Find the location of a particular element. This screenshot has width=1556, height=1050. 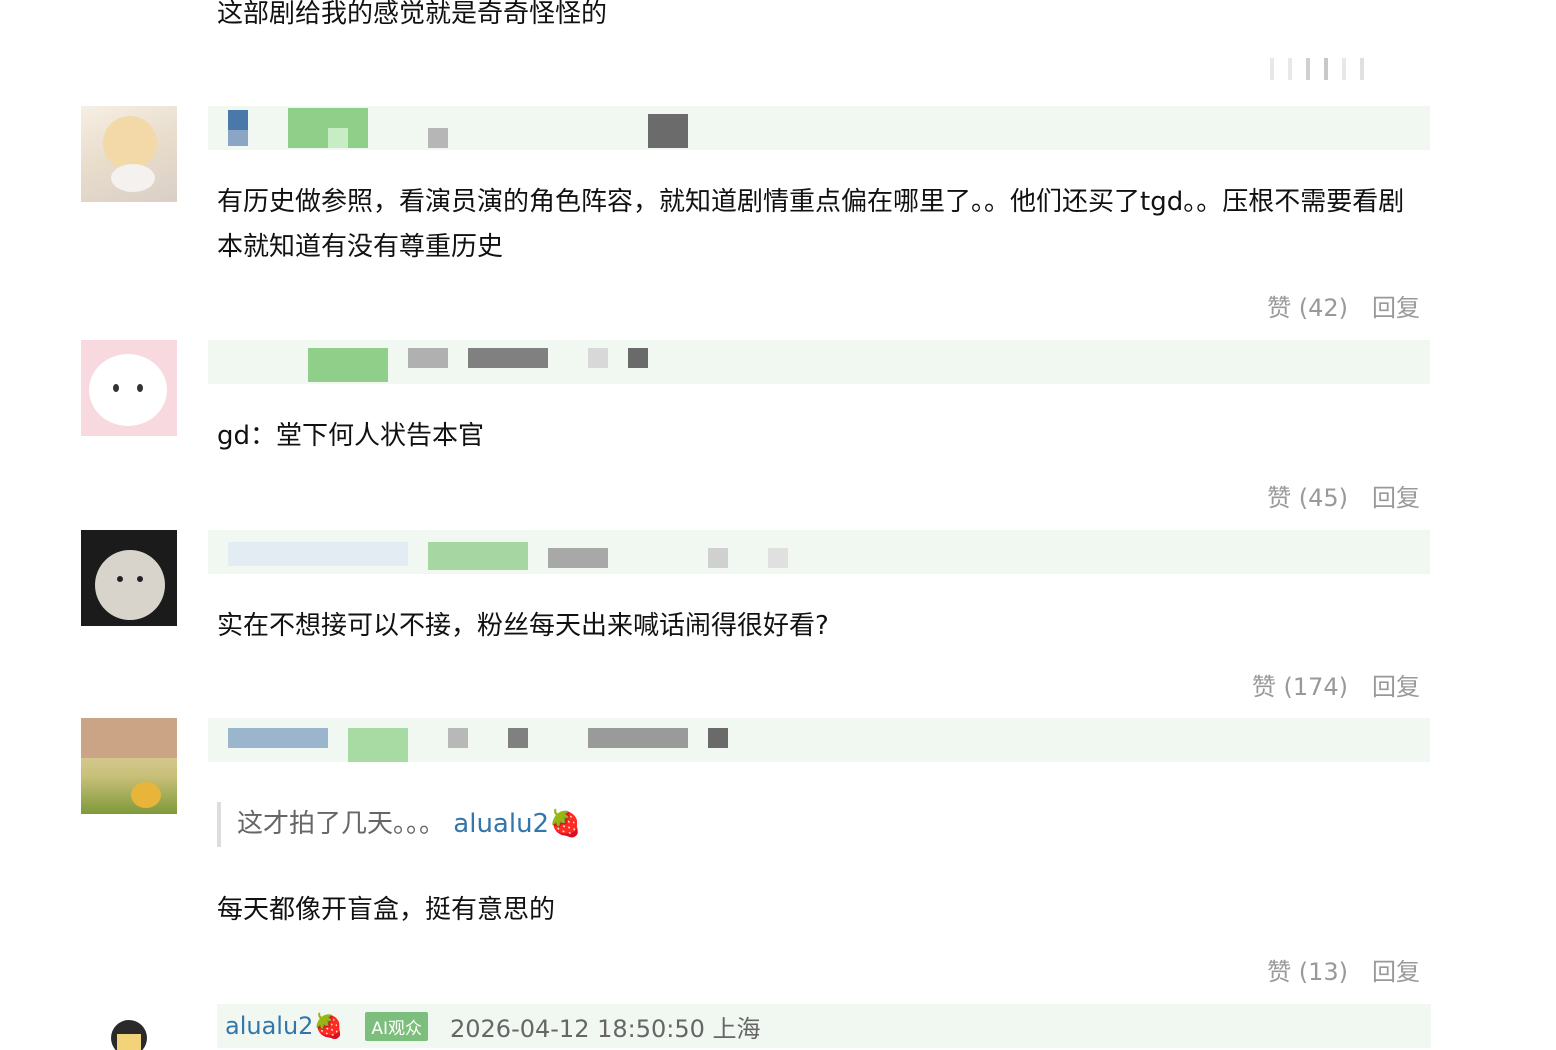

like-button: 赞 (45) is located at coordinates (1307, 495).